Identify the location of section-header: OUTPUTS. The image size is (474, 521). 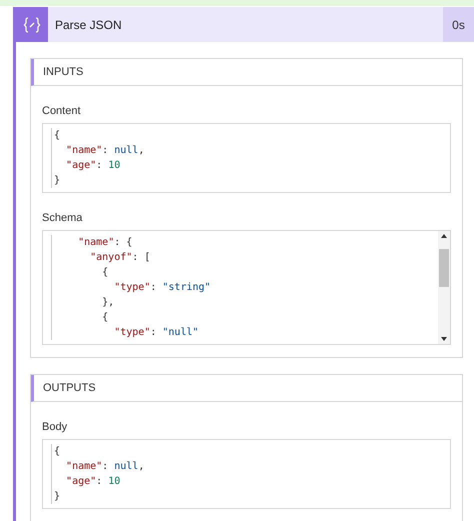
(246, 388).